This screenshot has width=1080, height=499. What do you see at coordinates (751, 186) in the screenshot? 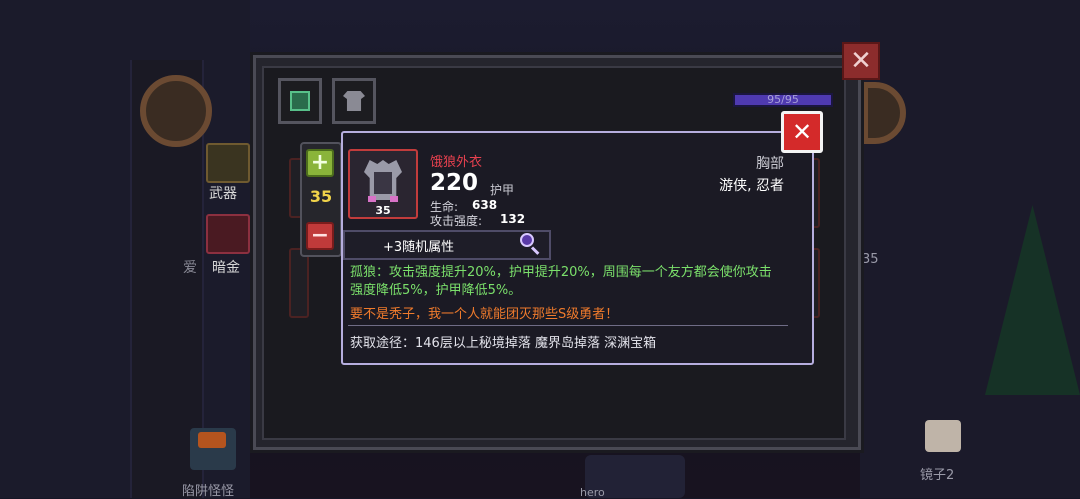
I see `class-requirement: 游侠, 忍者` at bounding box center [751, 186].